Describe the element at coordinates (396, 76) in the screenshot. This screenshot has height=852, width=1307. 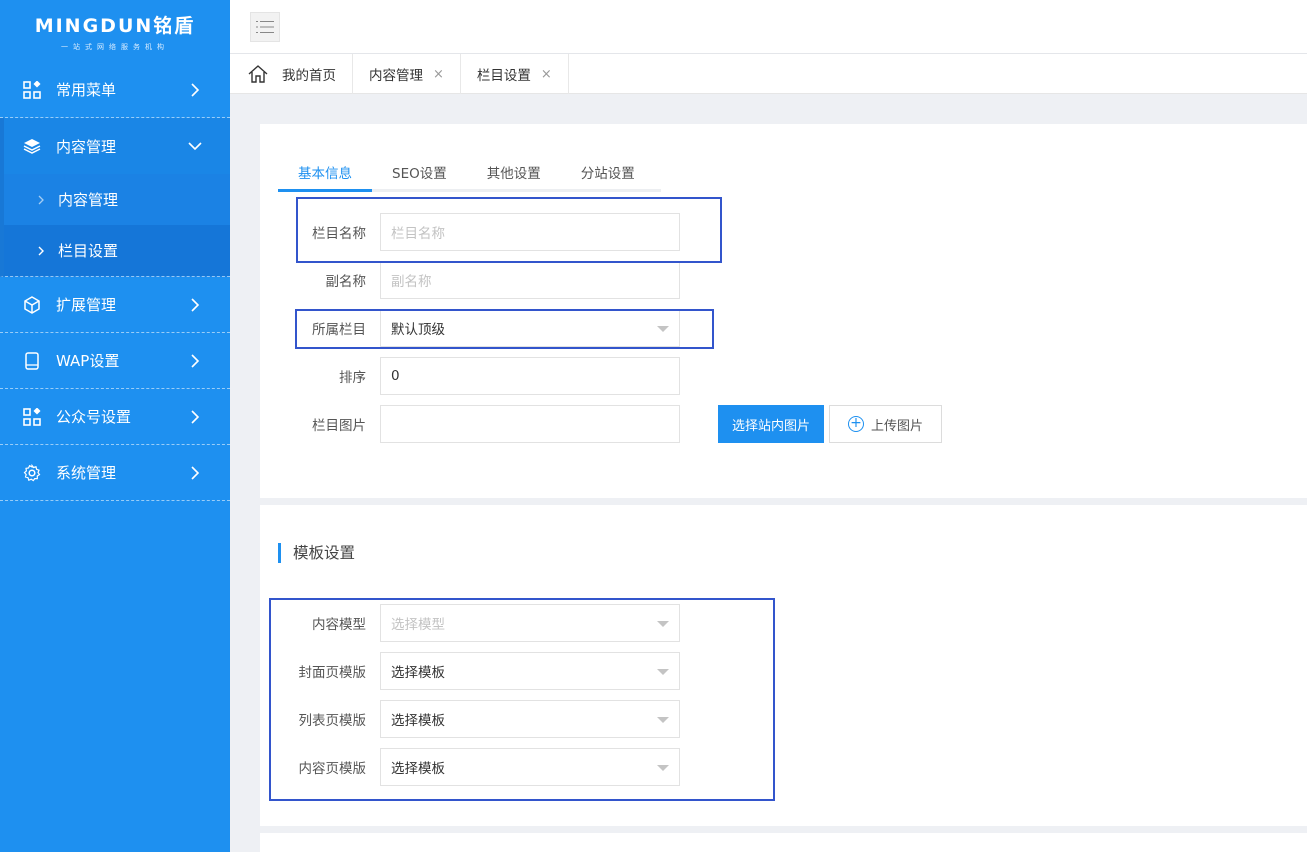
I see `tab-label: 内容管理` at that location.